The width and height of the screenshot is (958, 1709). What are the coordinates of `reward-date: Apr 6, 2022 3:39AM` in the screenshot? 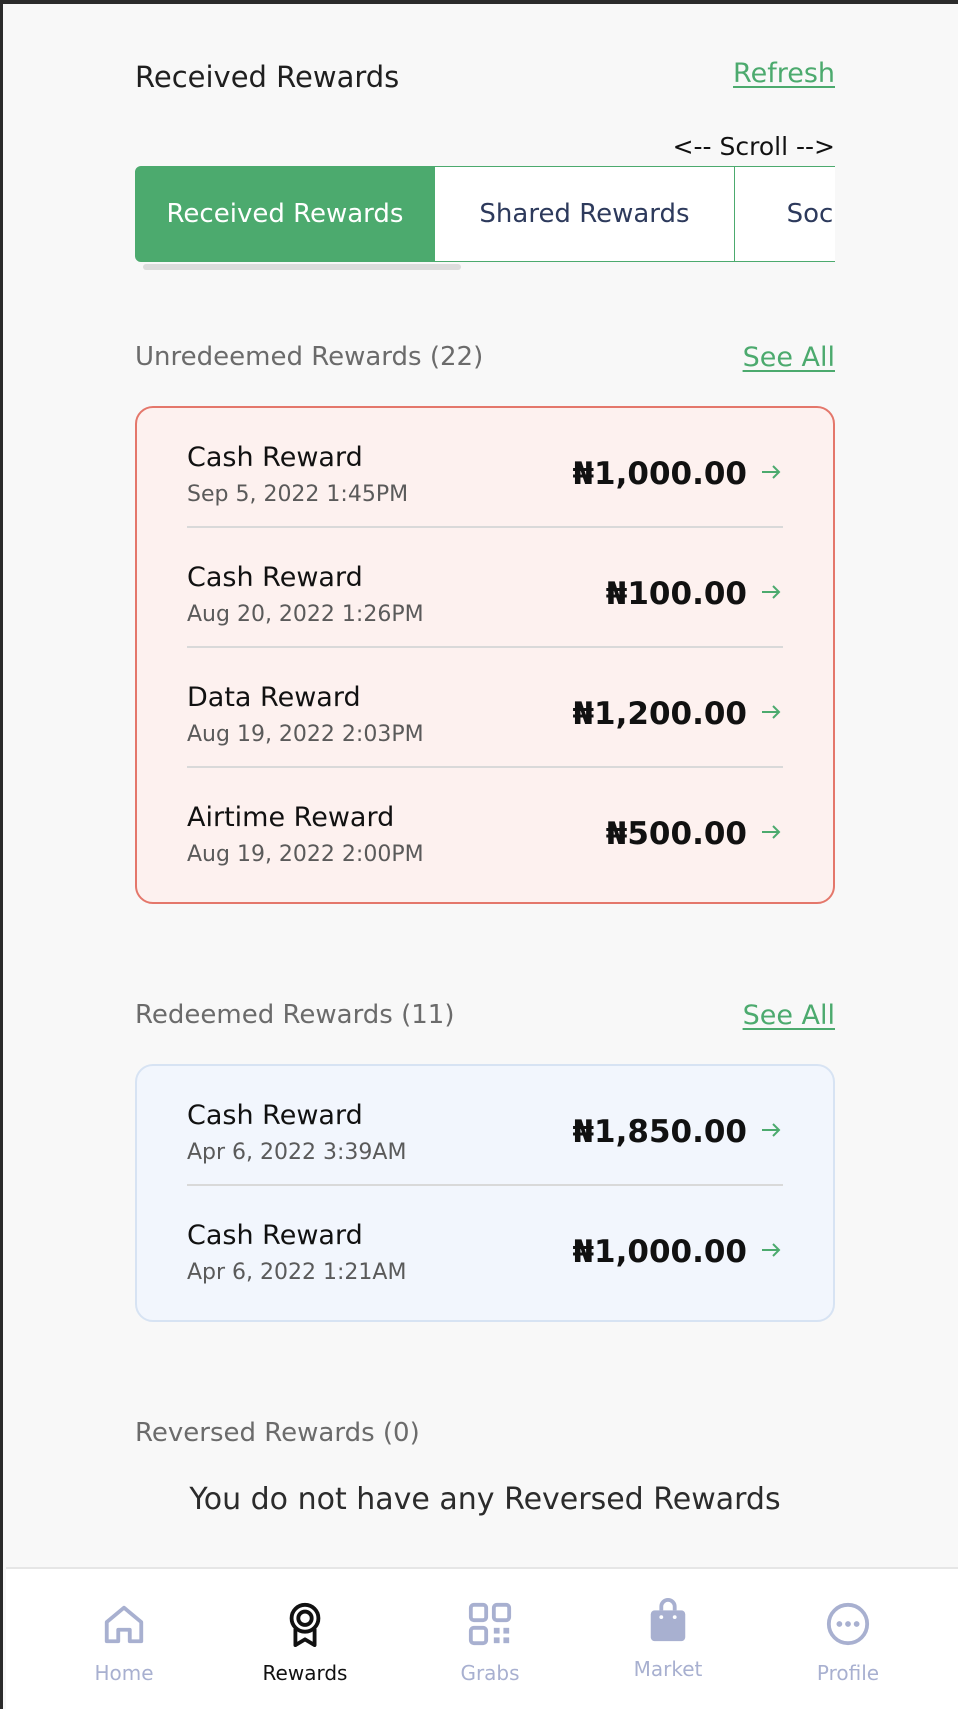 It's located at (297, 1152).